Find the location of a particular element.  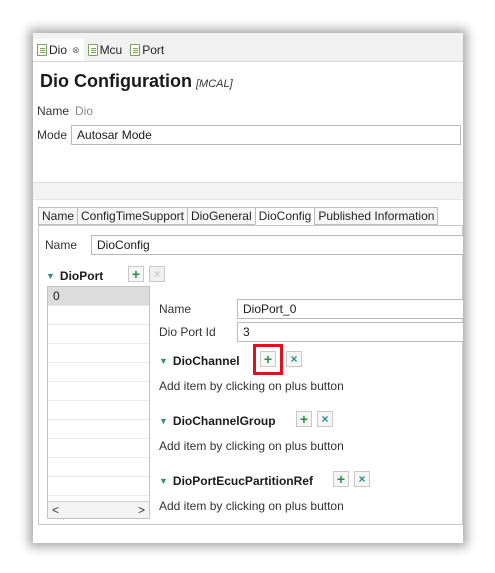

tab-mcu-label: Mcu is located at coordinates (111, 50).